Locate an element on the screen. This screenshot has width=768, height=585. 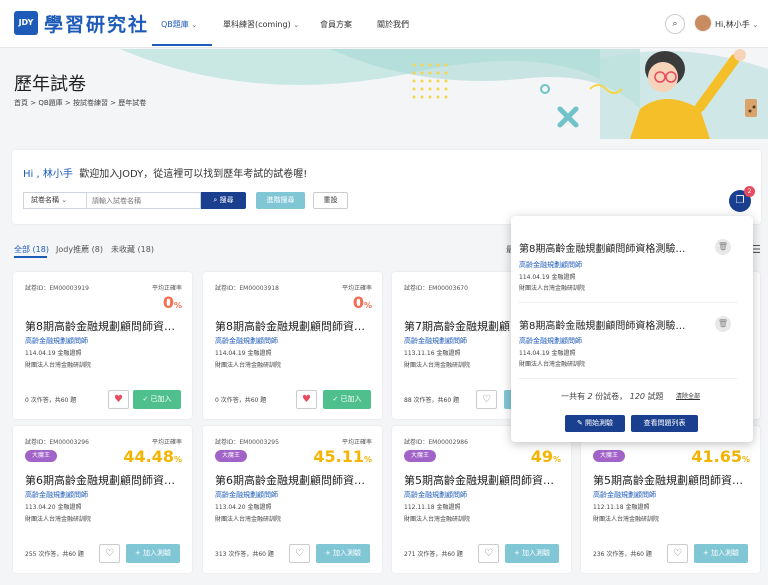
cart-item-date: 114.04.19 金融證照 is located at coordinates (547, 277).